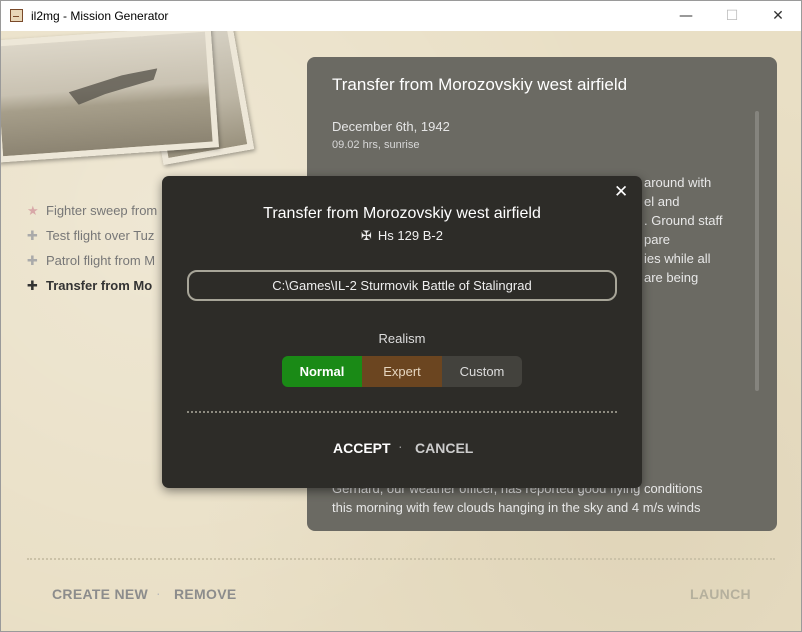 The image size is (802, 632). I want to click on mission-item: ✚ Patrol flight from M, so click(97, 265).